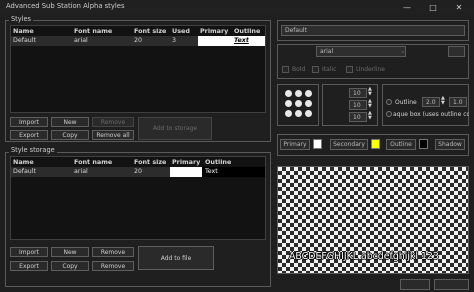 Image resolution: width=474 pixels, height=292 pixels. What do you see at coordinates (308, 103) in the screenshot?
I see `align-middle-right` at bounding box center [308, 103].